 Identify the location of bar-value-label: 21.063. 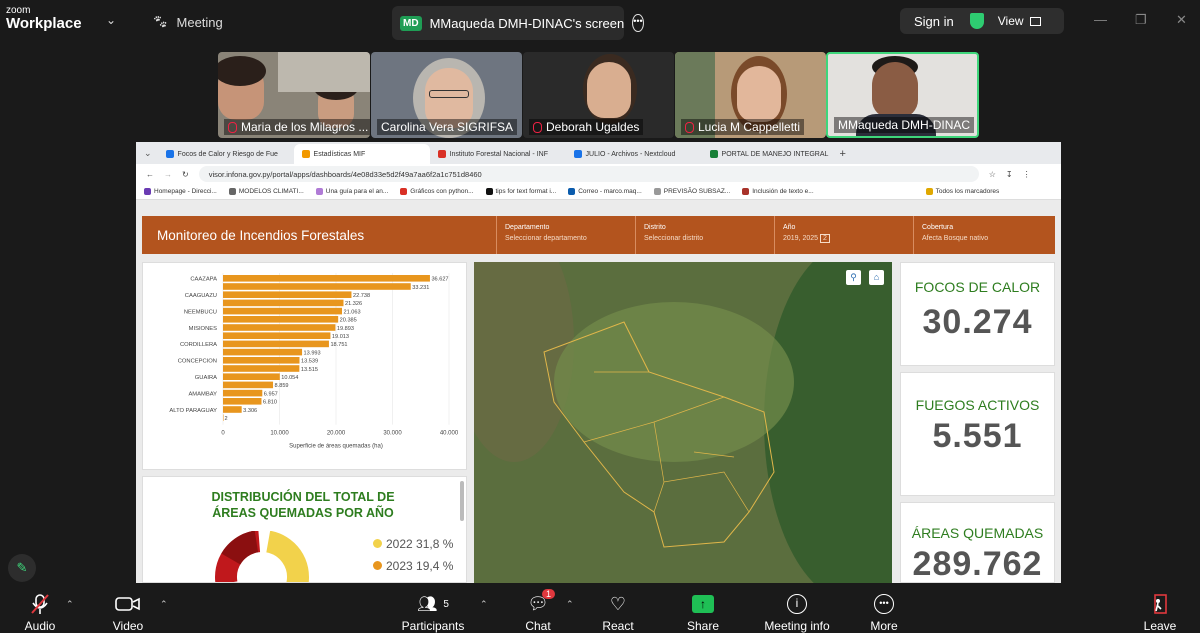
(352, 312).